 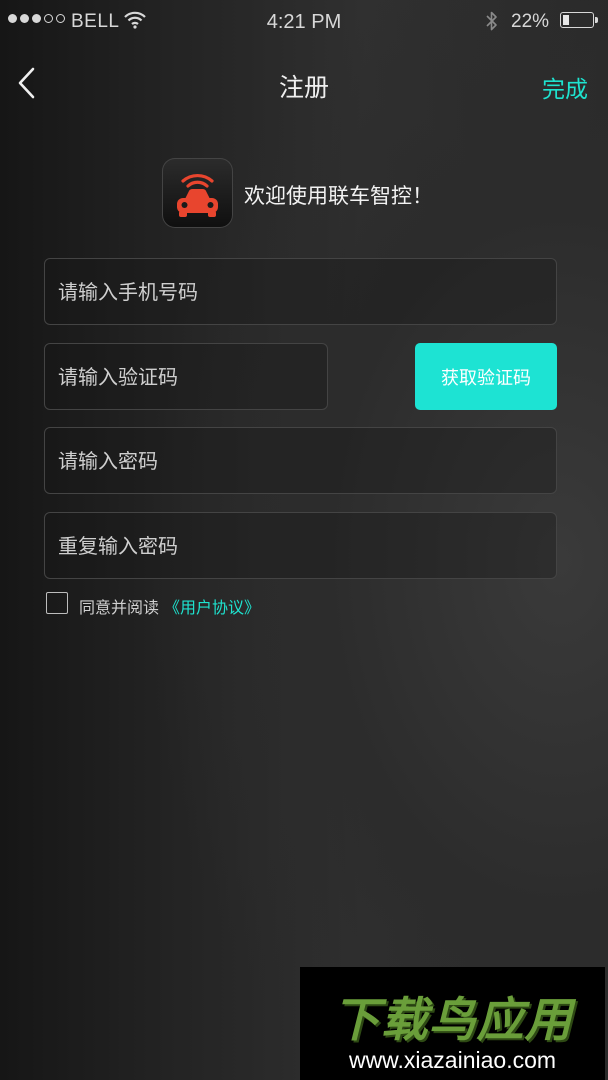 What do you see at coordinates (304, 21) in the screenshot?
I see `status-bar: BELL 4:21 PM 22%` at bounding box center [304, 21].